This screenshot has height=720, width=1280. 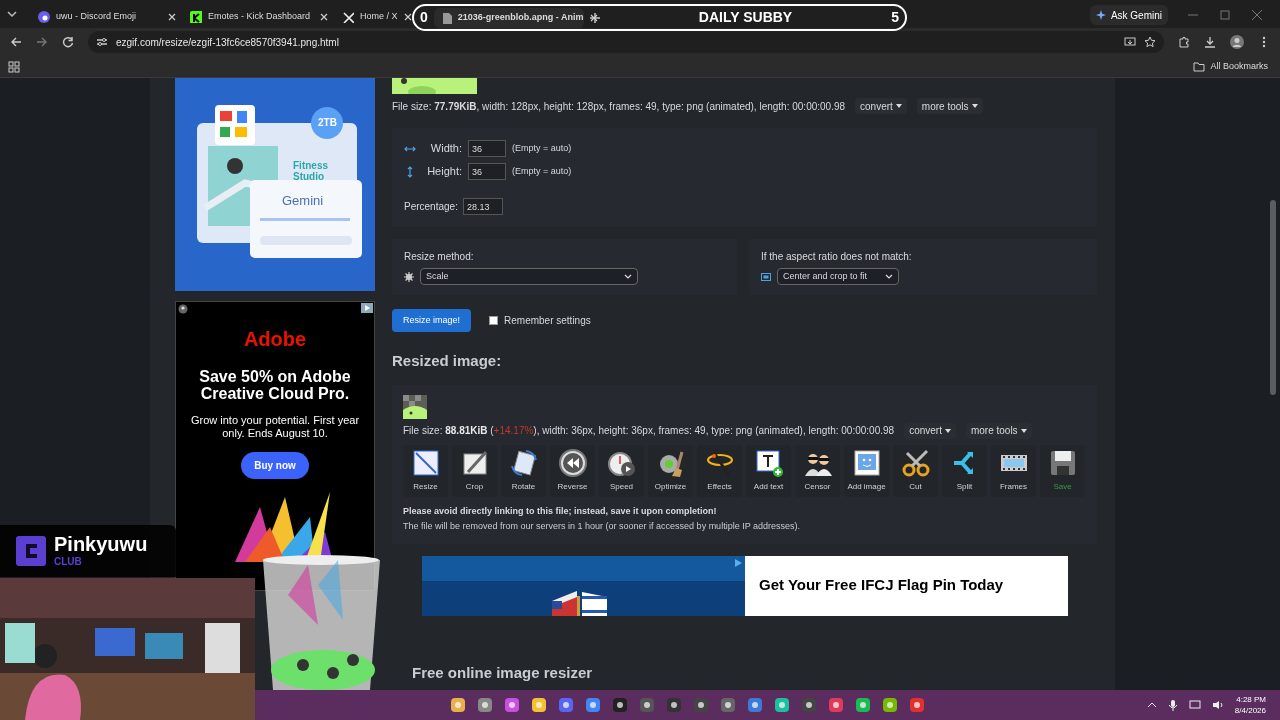 I want to click on speaker-icon, so click(x=1217, y=705).